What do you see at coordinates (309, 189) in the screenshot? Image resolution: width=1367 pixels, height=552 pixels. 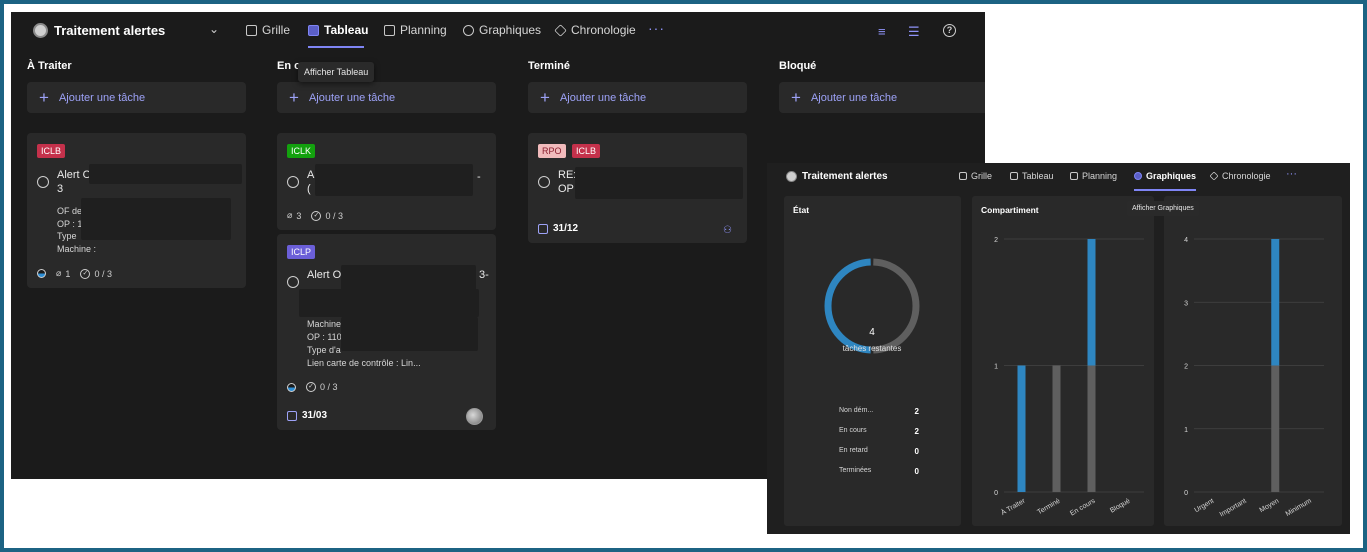 I see `task-title-line2: (` at bounding box center [309, 189].